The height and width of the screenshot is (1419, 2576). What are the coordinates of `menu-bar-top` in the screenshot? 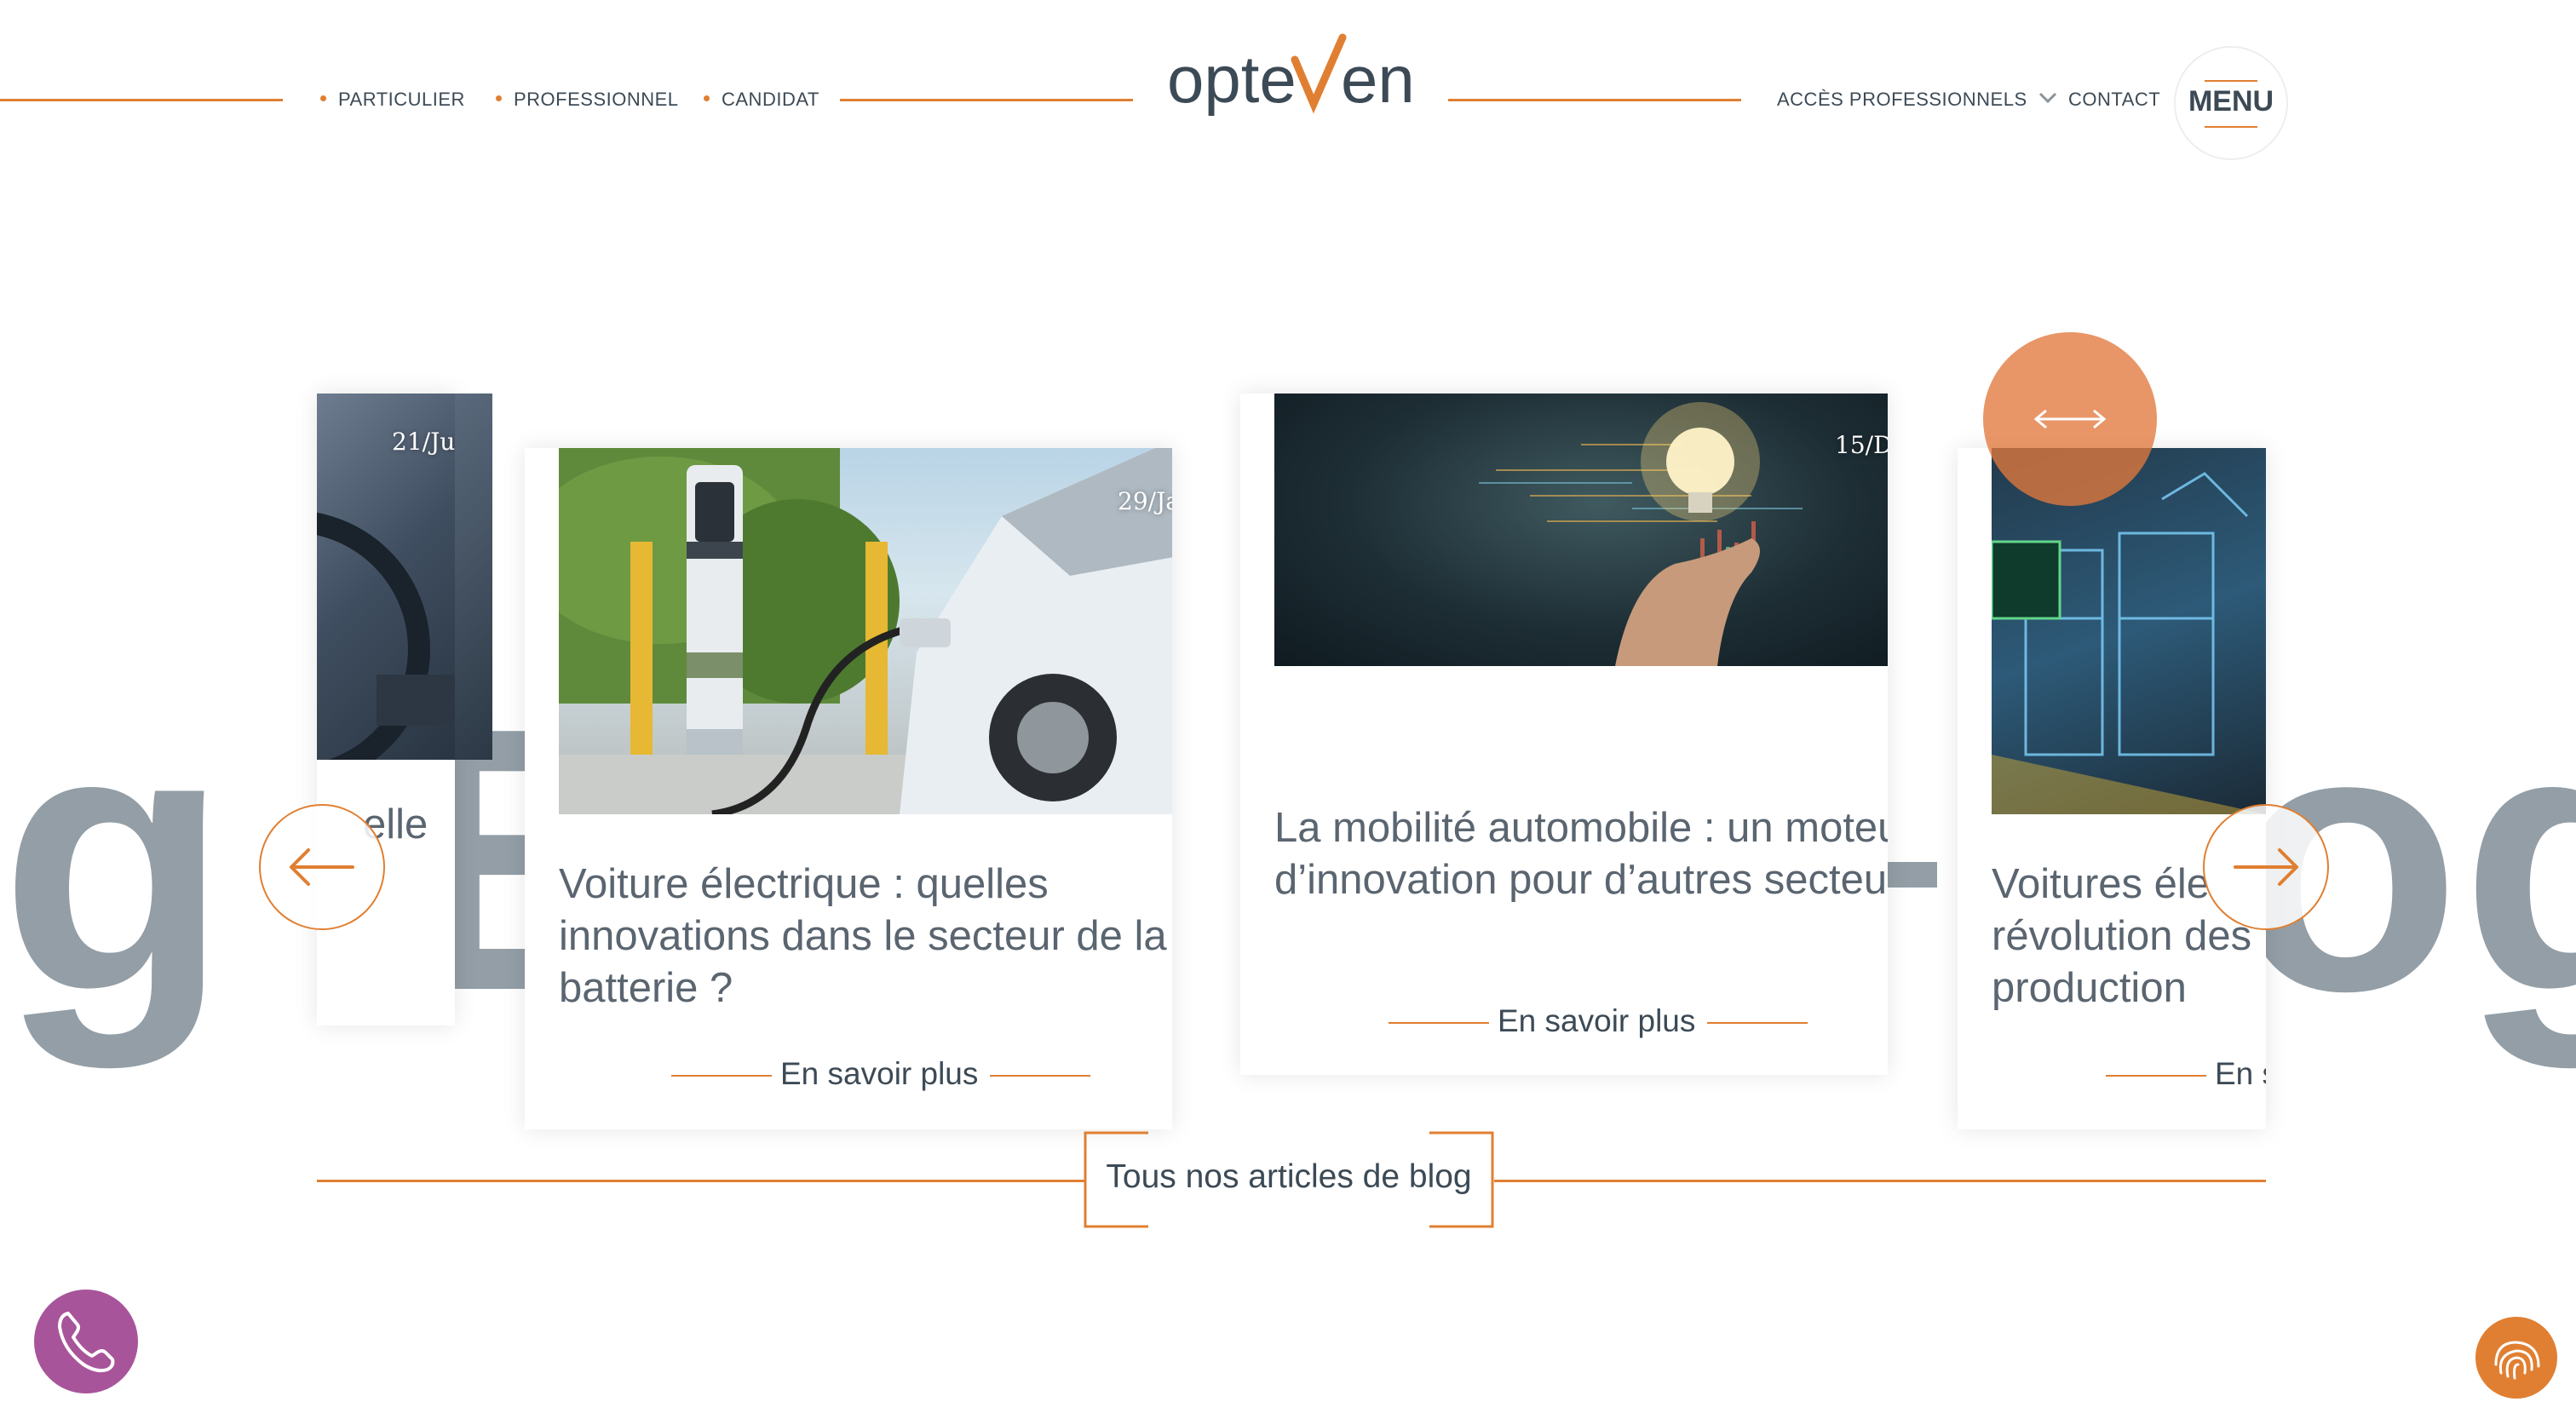 It's located at (2231, 81).